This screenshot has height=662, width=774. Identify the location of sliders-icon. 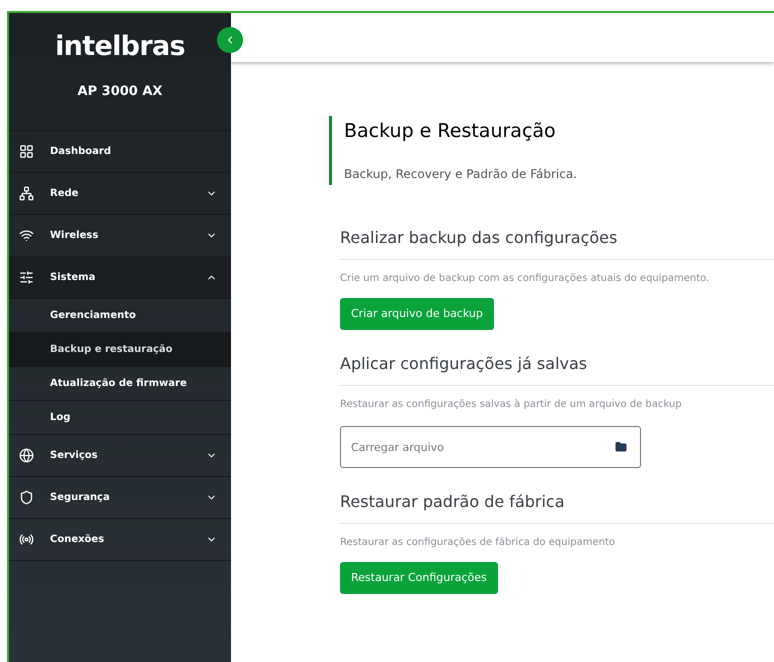
(26, 277).